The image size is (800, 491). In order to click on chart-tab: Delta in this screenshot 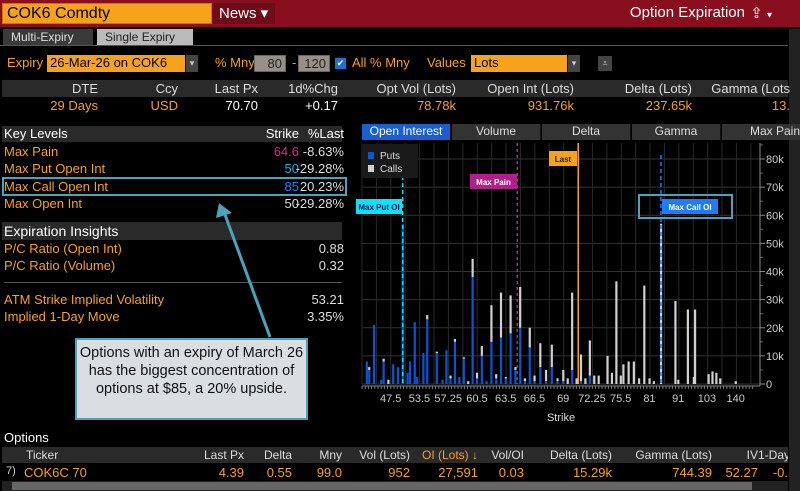, I will do `click(586, 132)`.